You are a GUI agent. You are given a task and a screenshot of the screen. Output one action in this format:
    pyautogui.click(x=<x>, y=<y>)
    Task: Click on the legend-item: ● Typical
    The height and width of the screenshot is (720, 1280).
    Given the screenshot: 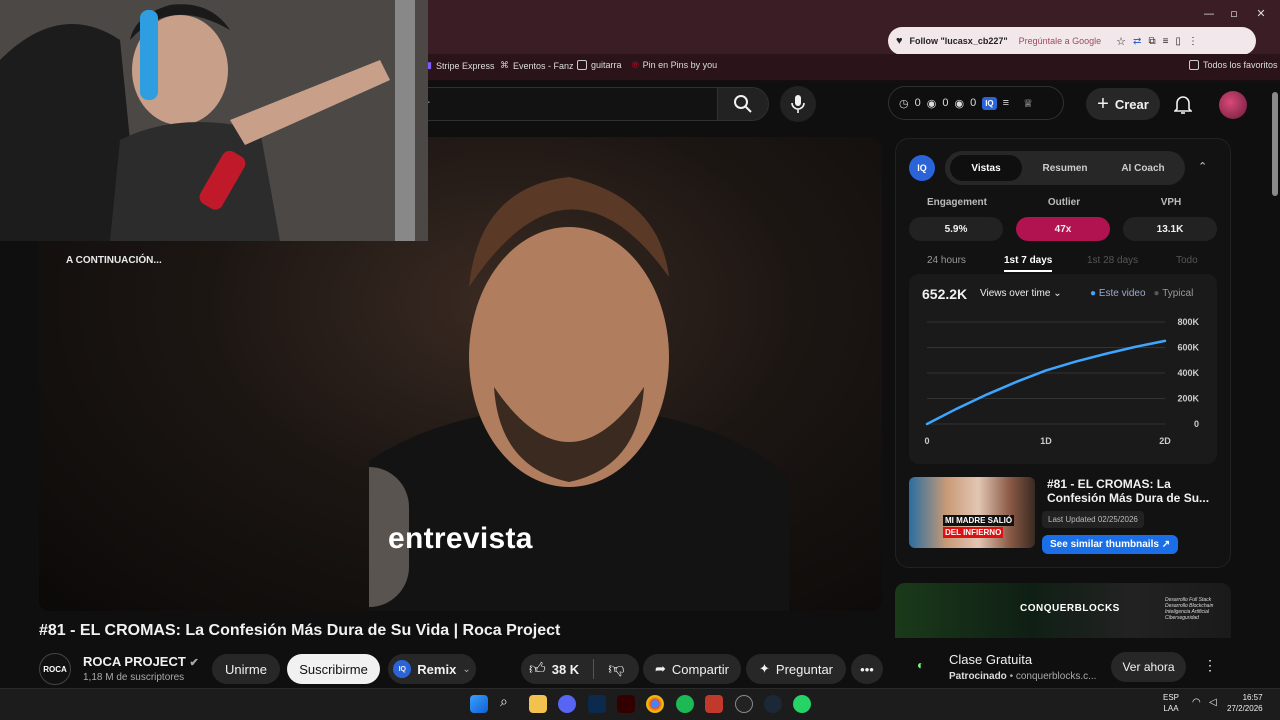 What is the action you would take?
    pyautogui.click(x=1174, y=293)
    